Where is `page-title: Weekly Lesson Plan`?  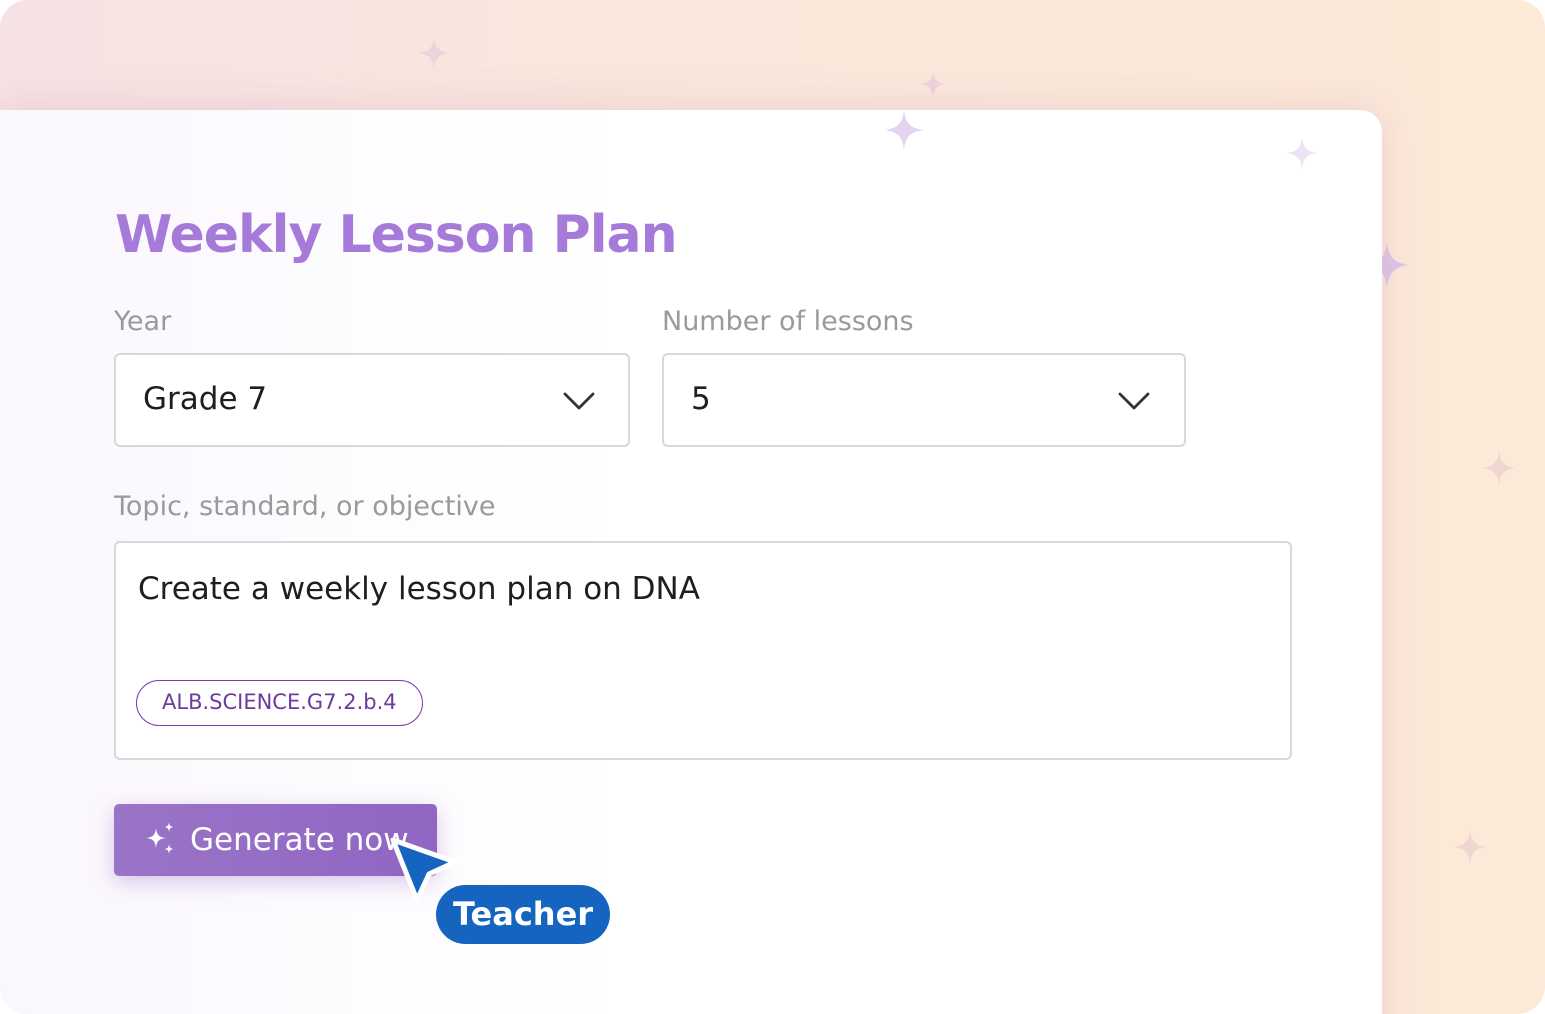
page-title: Weekly Lesson Plan is located at coordinates (396, 235).